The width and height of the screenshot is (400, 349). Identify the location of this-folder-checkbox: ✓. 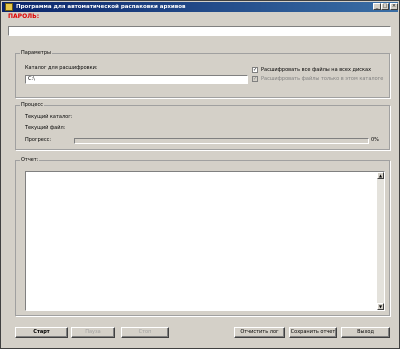
(255, 79).